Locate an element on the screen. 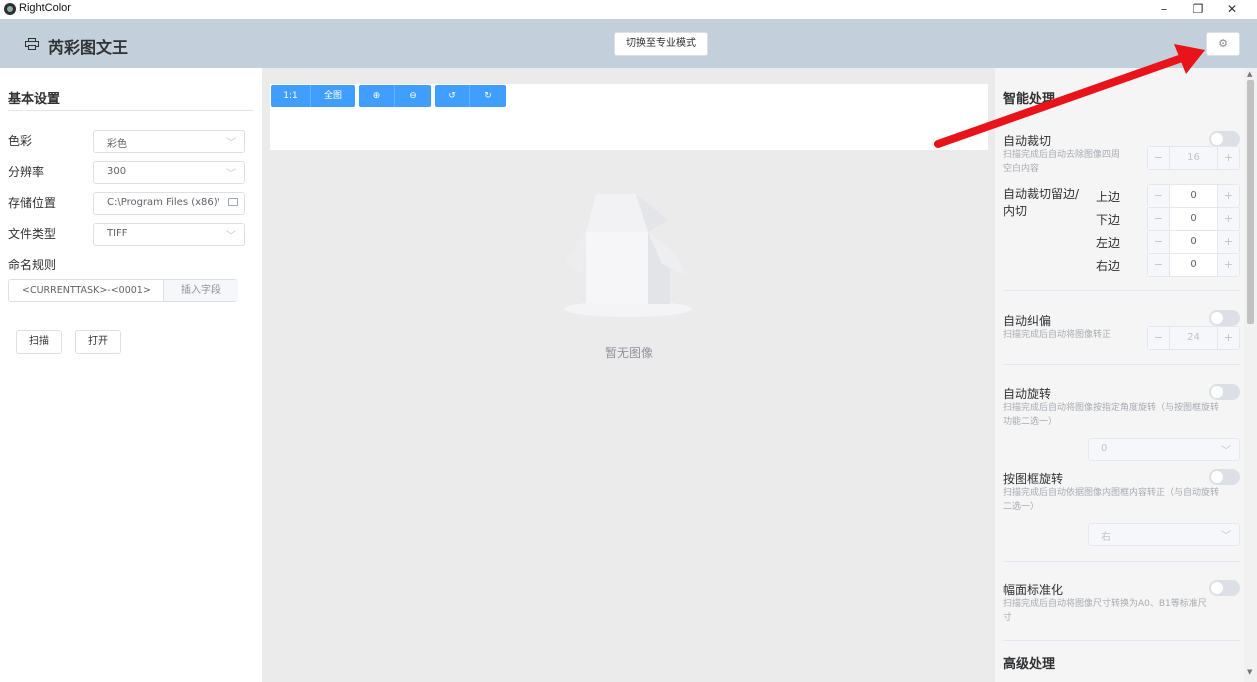 This screenshot has width=1257, height=682. naming-rule-value: <CURRENTTASK>-<0001> is located at coordinates (86, 290).